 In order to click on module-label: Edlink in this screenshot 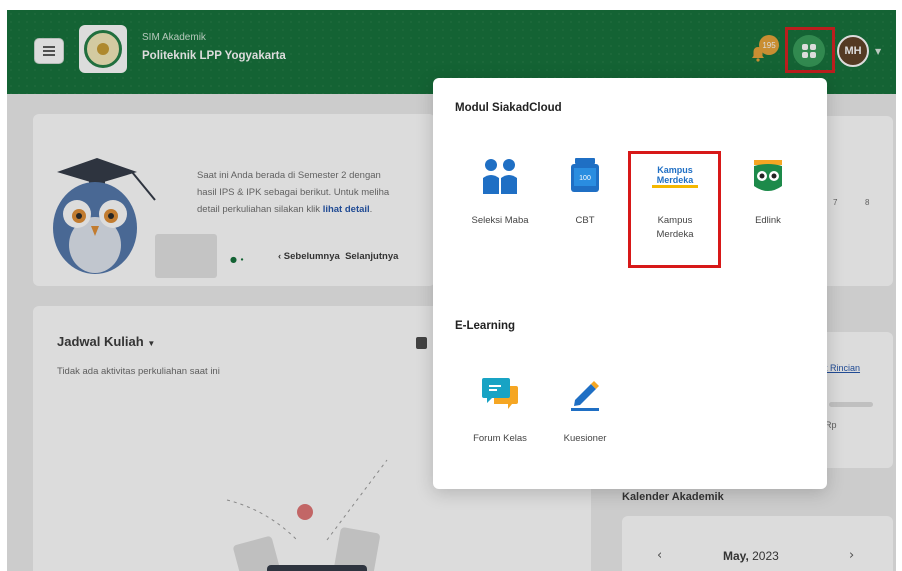, I will do `click(768, 220)`.